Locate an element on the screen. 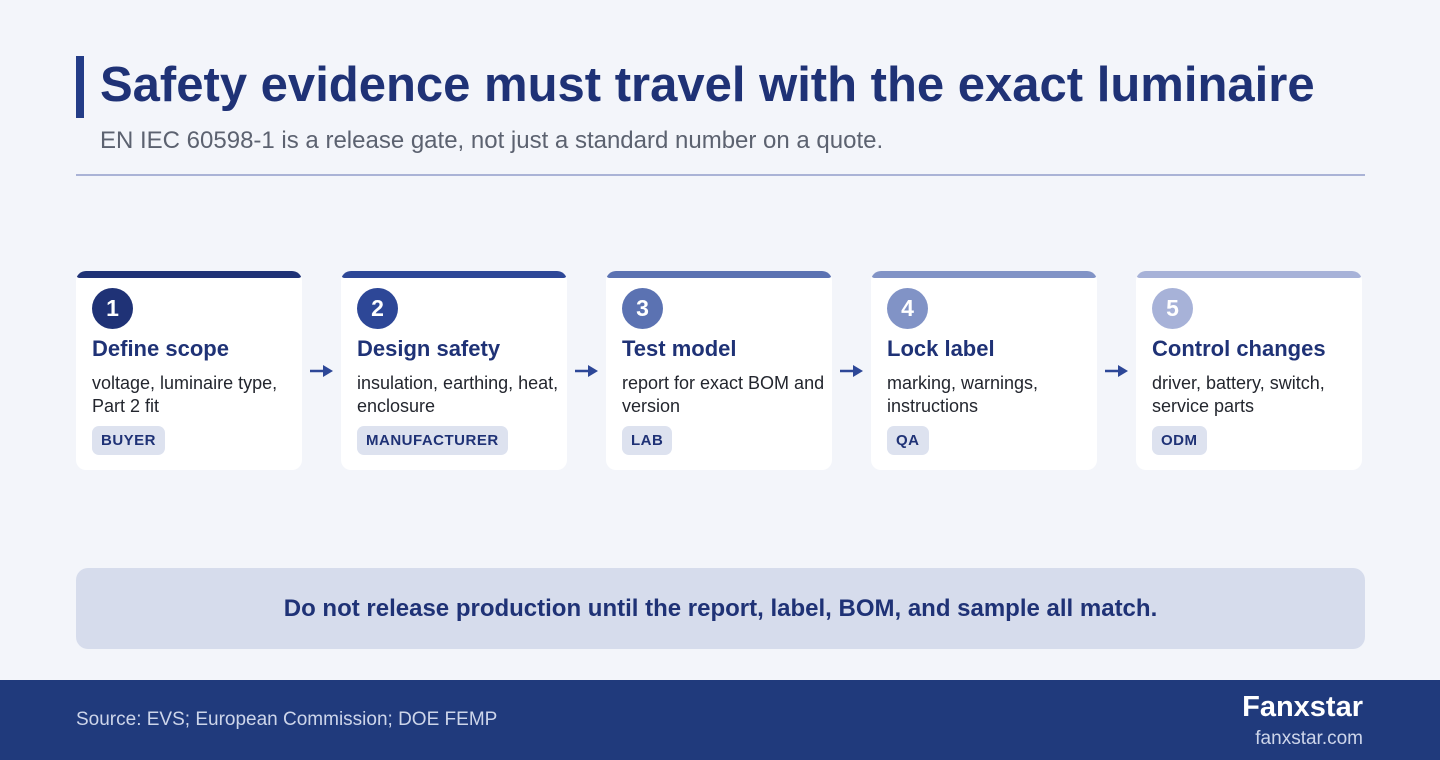 This screenshot has height=760, width=1440. step-owner-tag: ODM is located at coordinates (1179, 440).